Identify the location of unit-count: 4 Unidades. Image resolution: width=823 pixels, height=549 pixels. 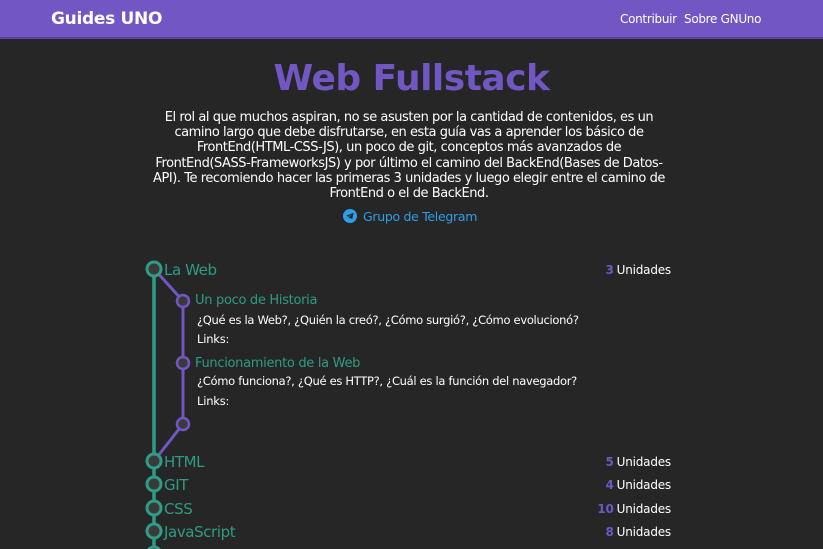
(638, 485).